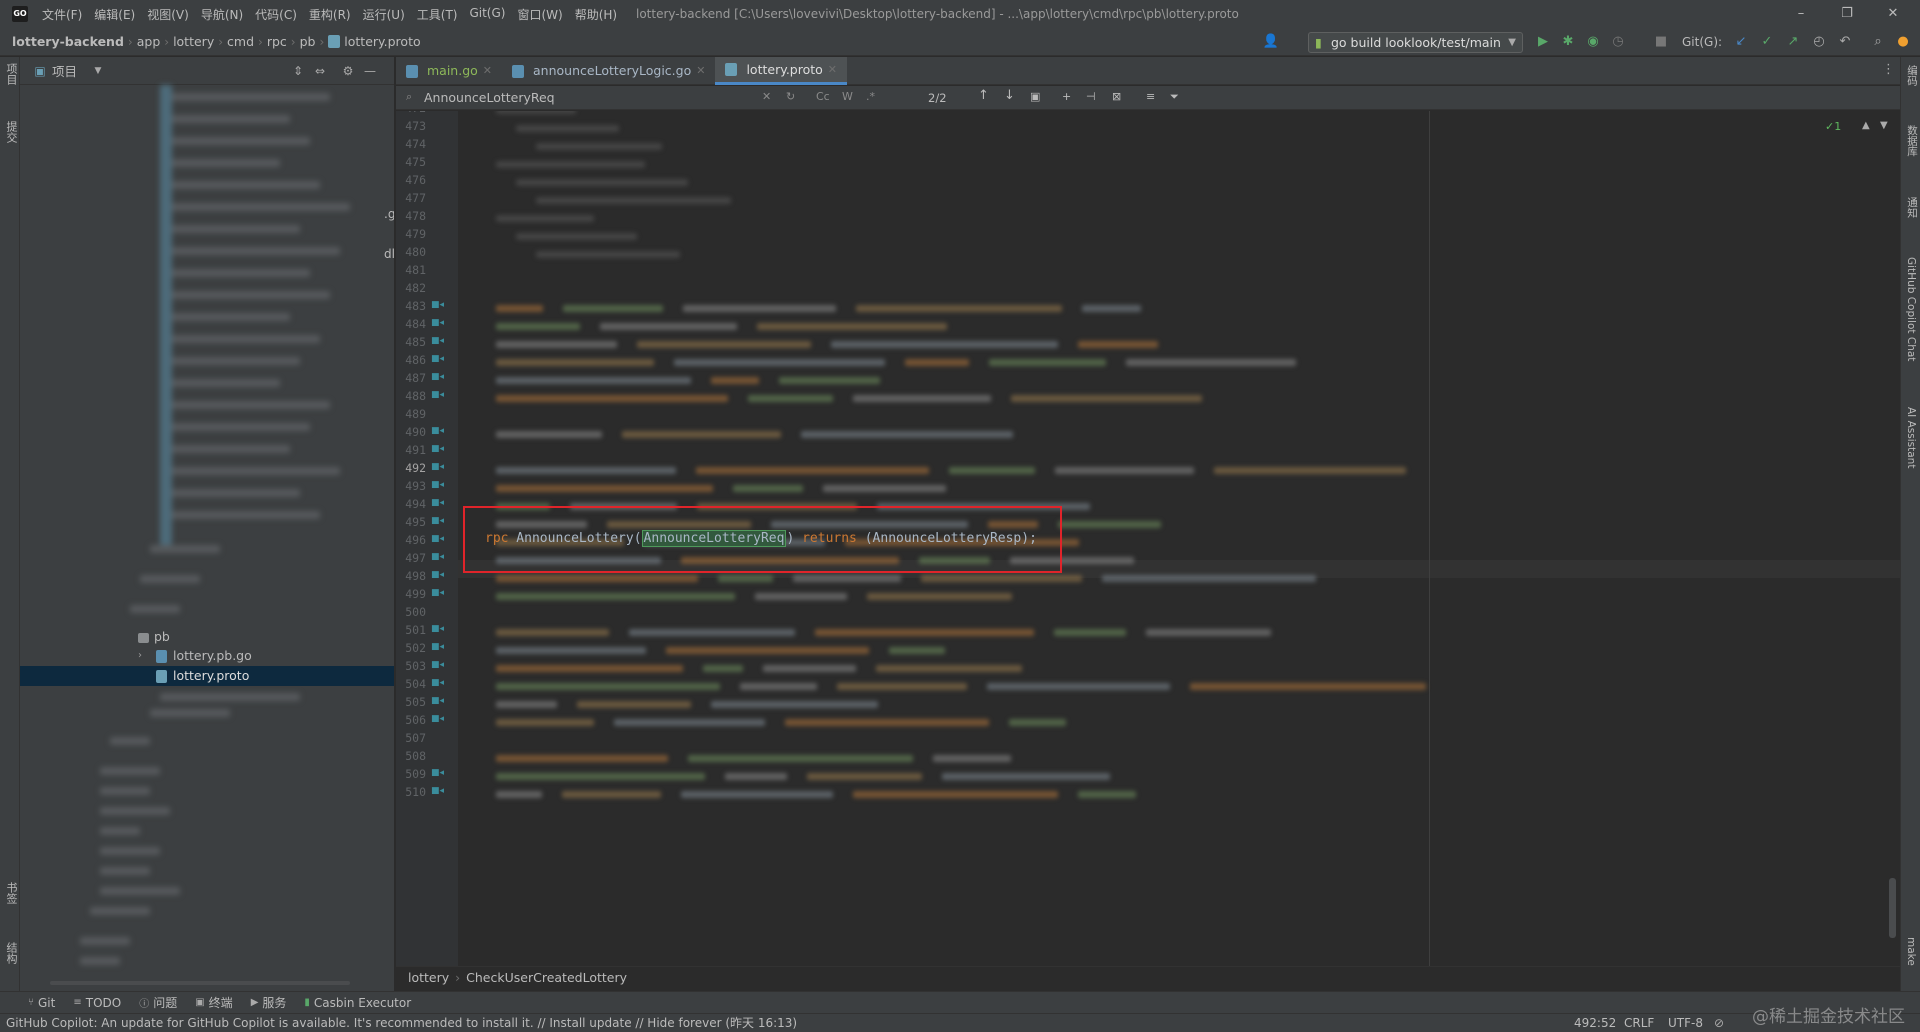 The width and height of the screenshot is (1920, 1032). I want to click on caret-position: 492:52, so click(1595, 1023).